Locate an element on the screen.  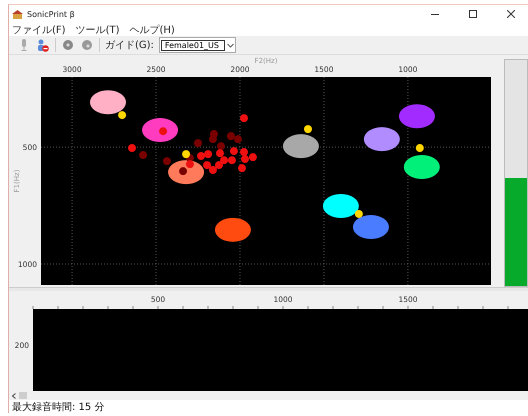
person-remove-icon is located at coordinates (43, 45).